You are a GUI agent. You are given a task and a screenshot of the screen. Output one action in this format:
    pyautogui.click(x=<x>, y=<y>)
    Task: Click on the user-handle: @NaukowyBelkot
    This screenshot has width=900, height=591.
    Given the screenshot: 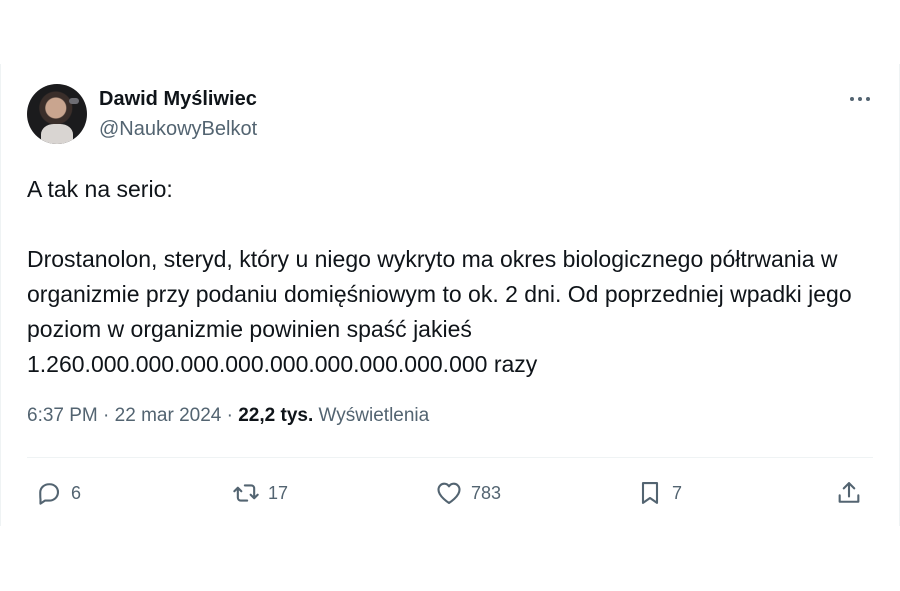 What is the action you would take?
    pyautogui.click(x=178, y=129)
    